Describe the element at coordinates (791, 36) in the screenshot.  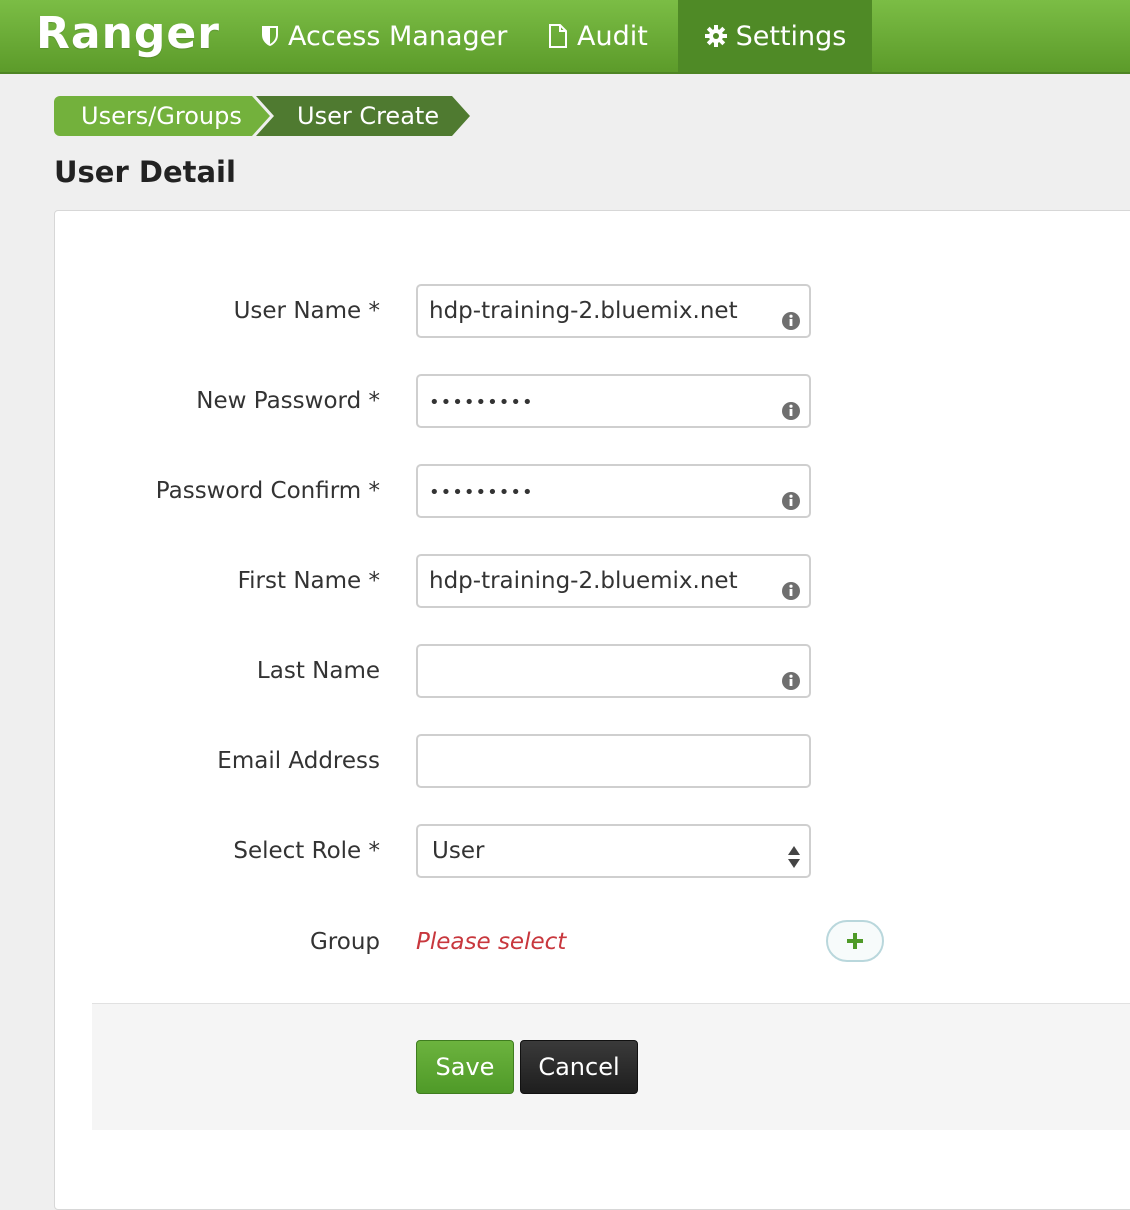
I see `nav-settings-label: Settings` at that location.